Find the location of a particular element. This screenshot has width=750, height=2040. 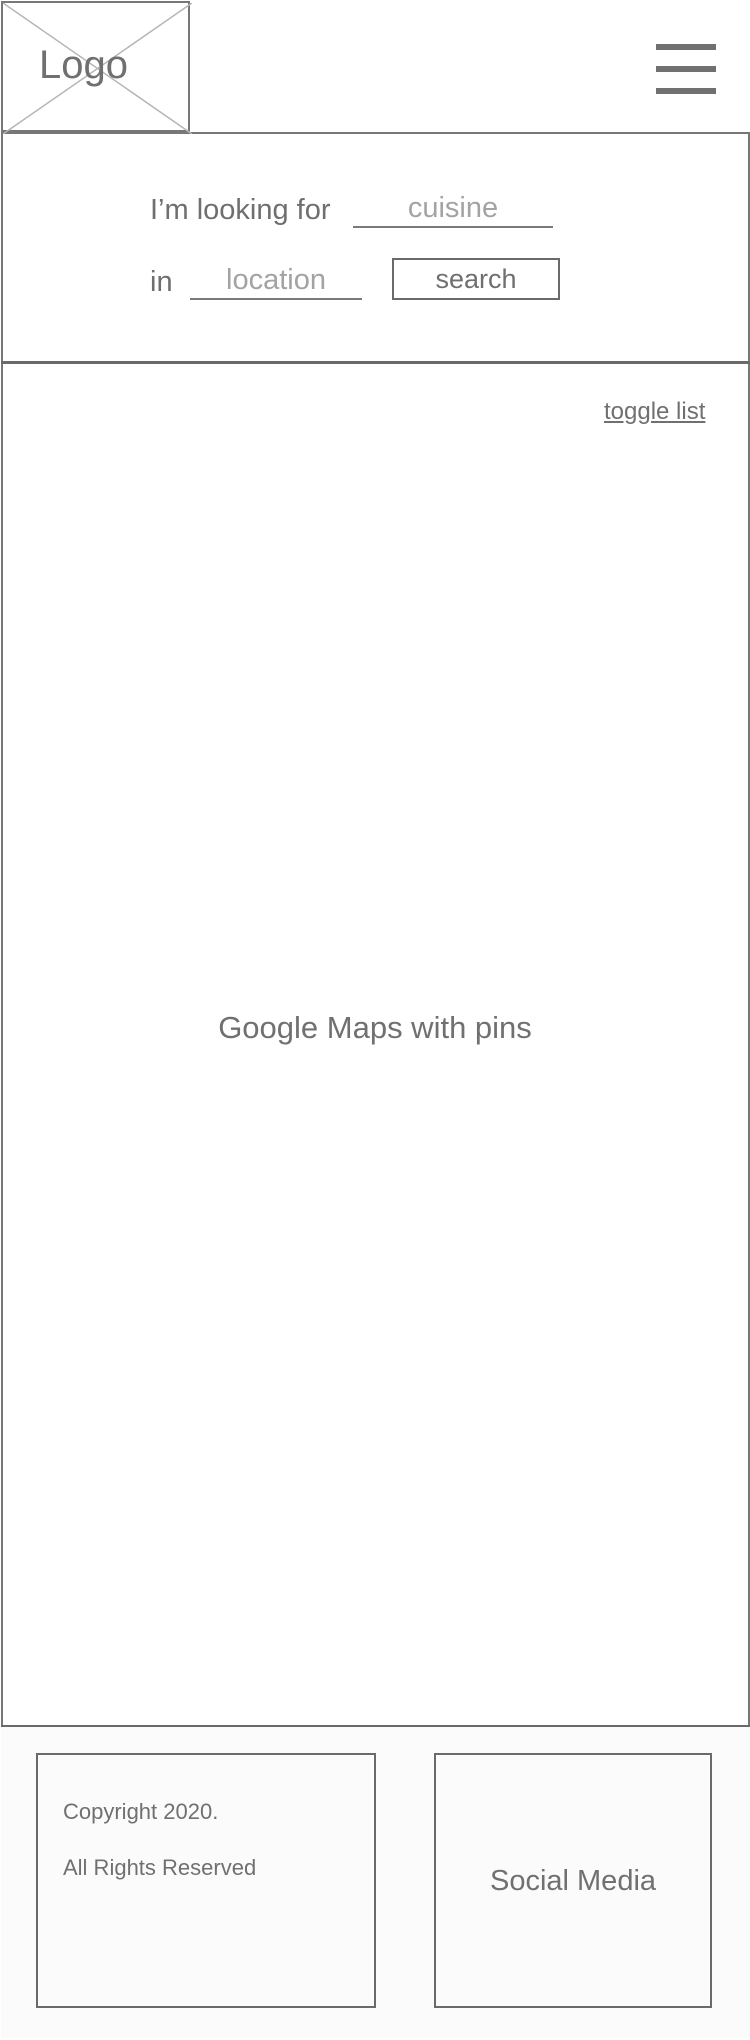

logo-text: Logo is located at coordinates (83, 65).